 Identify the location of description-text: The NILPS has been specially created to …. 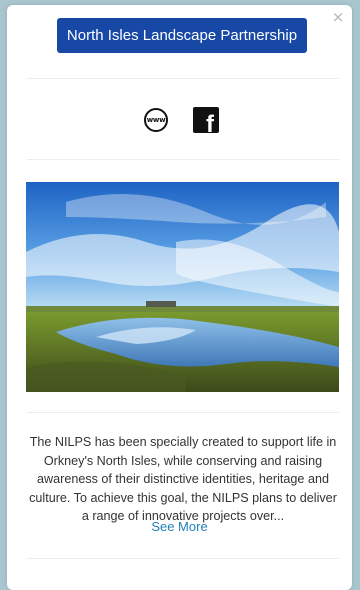
(183, 479).